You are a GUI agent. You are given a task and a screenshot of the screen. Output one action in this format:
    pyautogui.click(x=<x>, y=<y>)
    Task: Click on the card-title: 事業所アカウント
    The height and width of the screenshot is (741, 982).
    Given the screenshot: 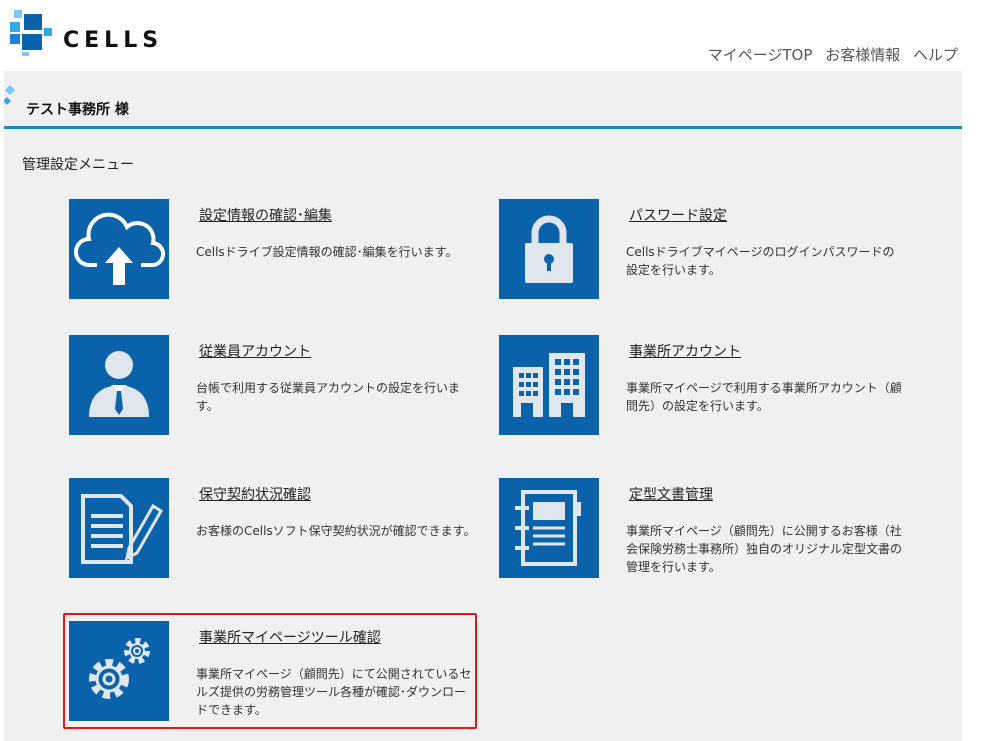 What is the action you would take?
    pyautogui.click(x=685, y=351)
    